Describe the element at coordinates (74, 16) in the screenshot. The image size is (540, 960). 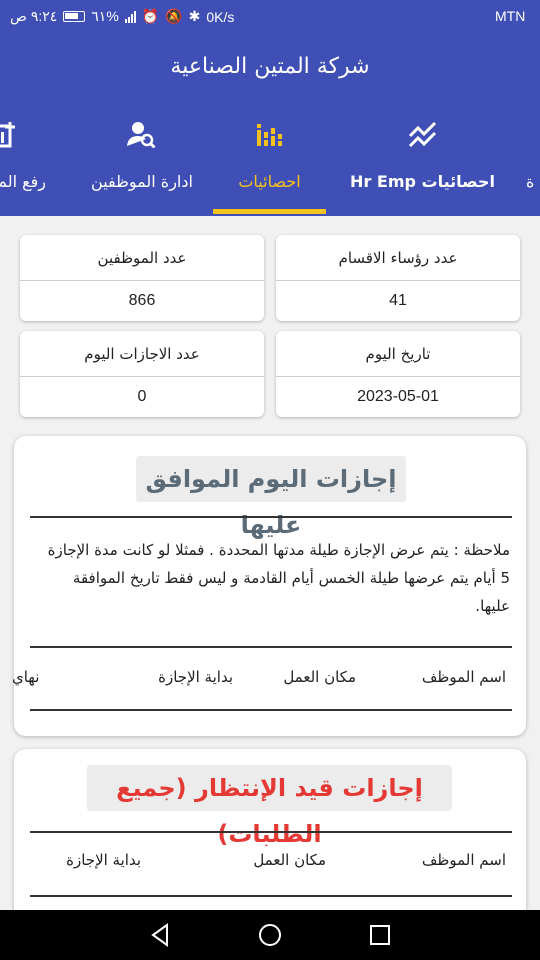
I see `battery-icon` at that location.